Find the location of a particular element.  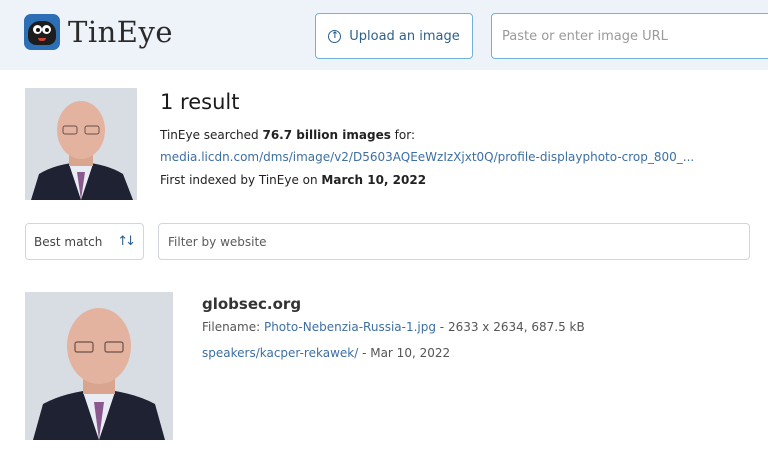

logo-text: TinEye is located at coordinates (121, 32).